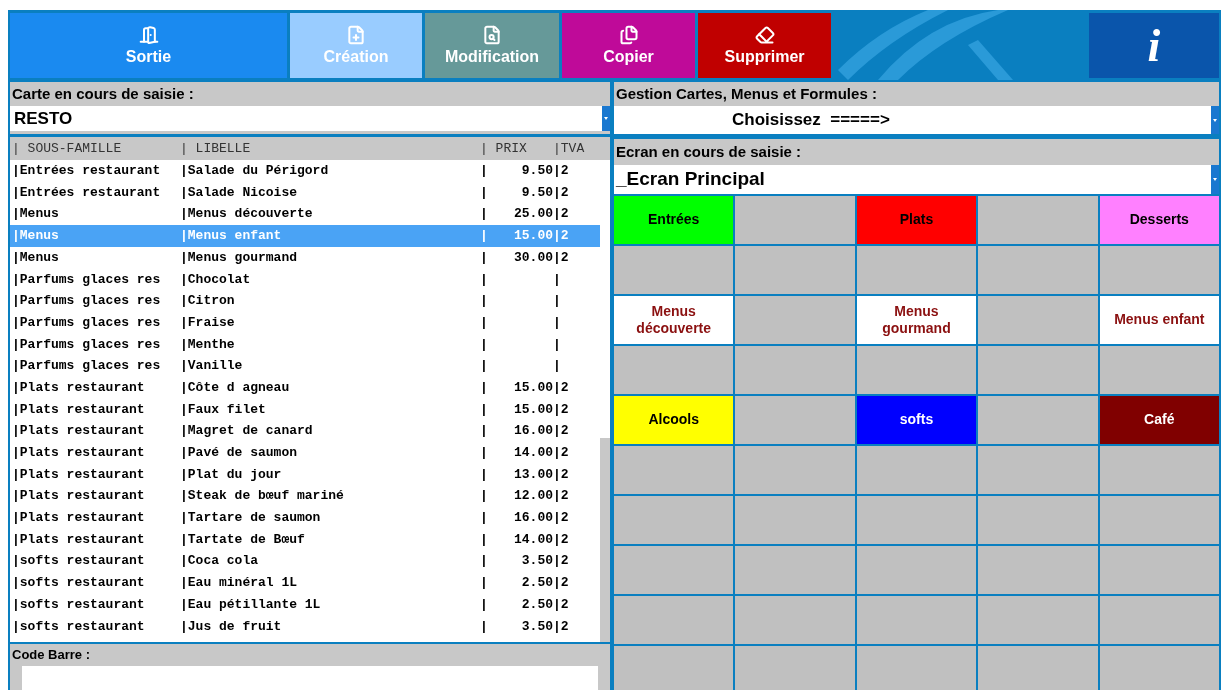 This screenshot has height=690, width=1229. Describe the element at coordinates (310, 678) in the screenshot. I see `barcode-field` at that location.